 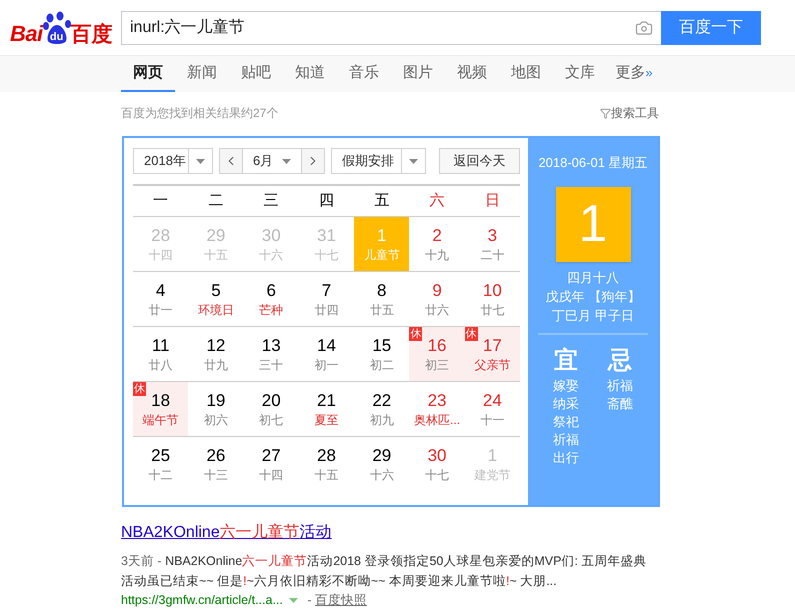 I want to click on almanac-item: 斋醮, so click(x=620, y=403).